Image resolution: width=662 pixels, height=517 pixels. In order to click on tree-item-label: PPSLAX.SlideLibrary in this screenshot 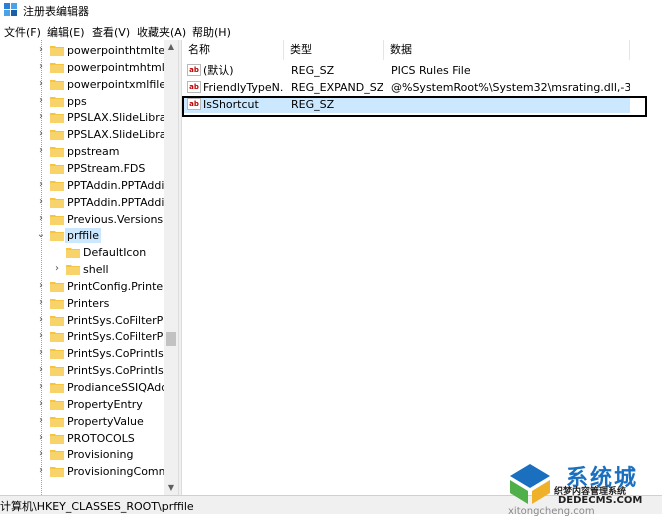, I will do `click(122, 135)`.